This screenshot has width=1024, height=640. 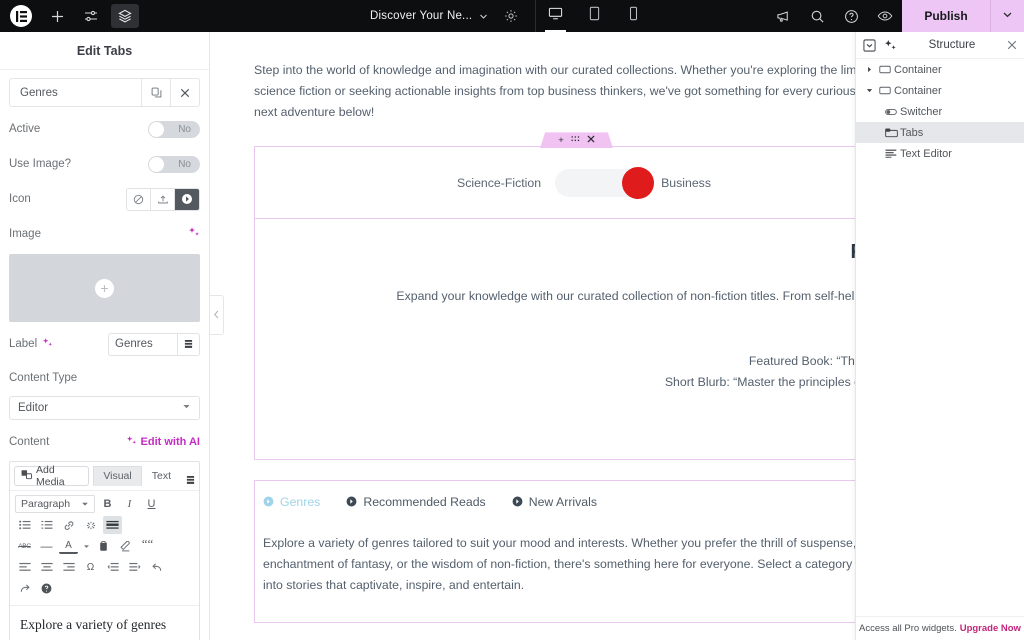 What do you see at coordinates (90, 525) in the screenshot?
I see `unlink-icon` at bounding box center [90, 525].